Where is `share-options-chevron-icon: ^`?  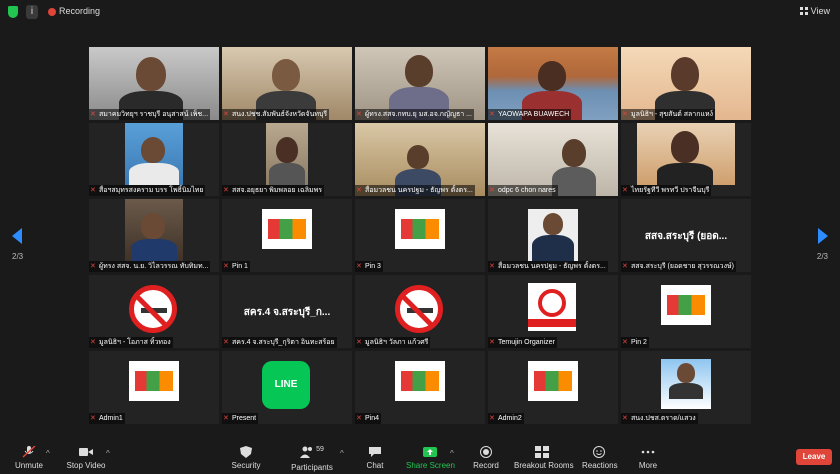 share-options-chevron-icon: ^ is located at coordinates (452, 453).